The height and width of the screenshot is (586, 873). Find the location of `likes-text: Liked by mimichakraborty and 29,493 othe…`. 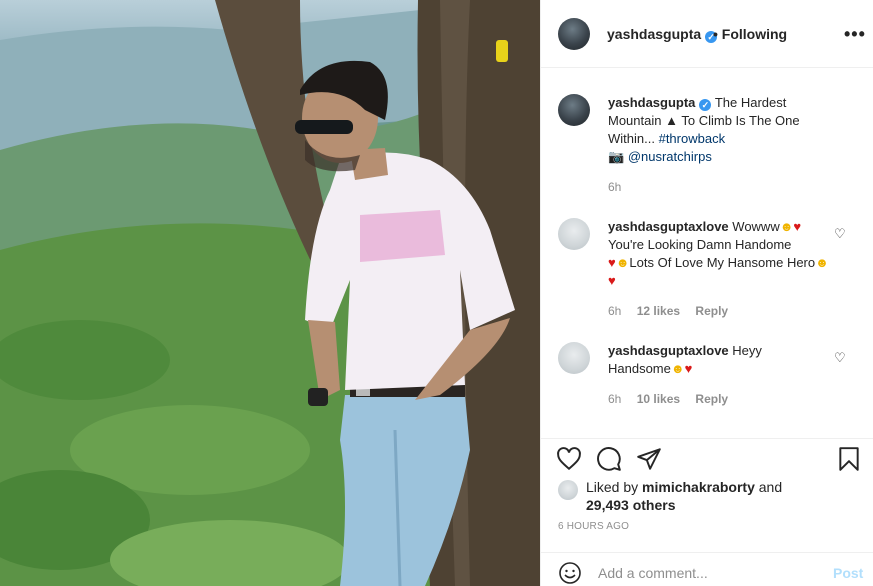

likes-text: Liked by mimichakraborty and 29,493 othe… is located at coordinates (716, 496).